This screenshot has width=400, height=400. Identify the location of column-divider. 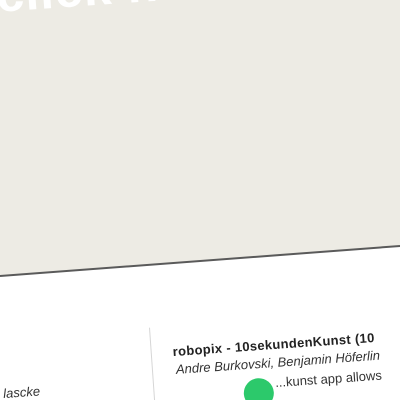
(152, 363).